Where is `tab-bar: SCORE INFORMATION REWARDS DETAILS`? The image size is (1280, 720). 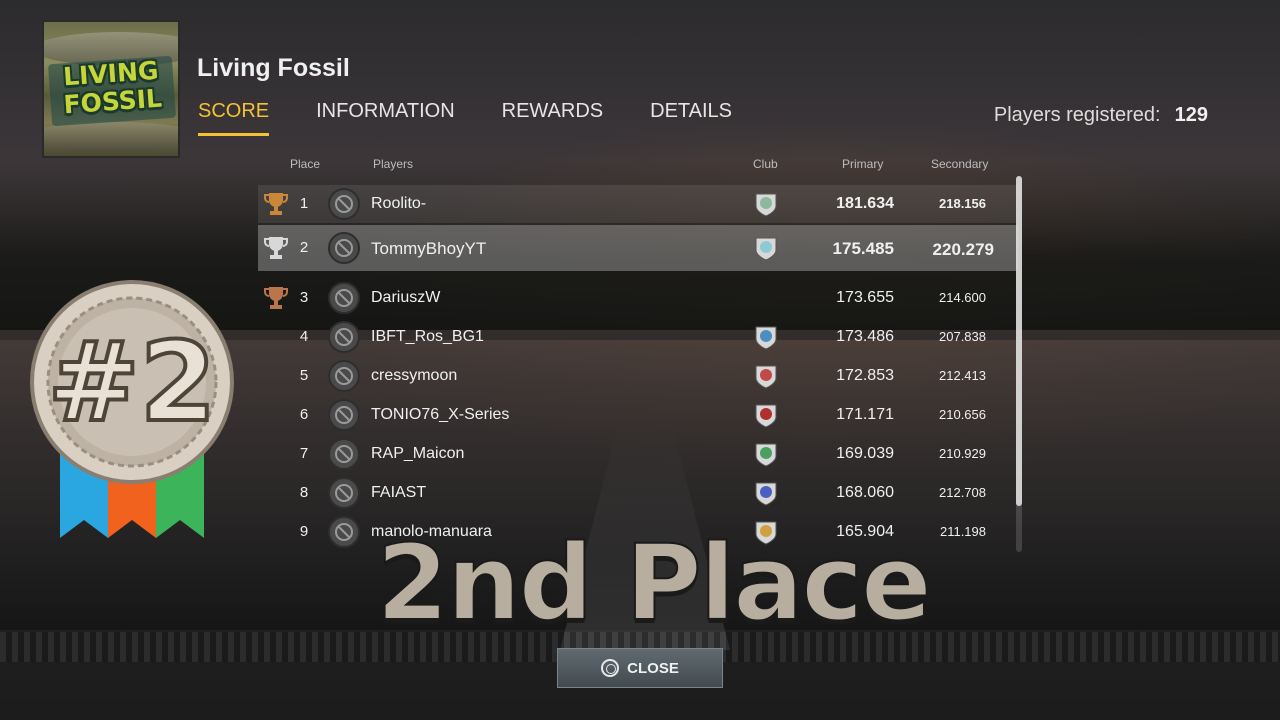 tab-bar: SCORE INFORMATION REWARDS DETAILS is located at coordinates (488, 118).